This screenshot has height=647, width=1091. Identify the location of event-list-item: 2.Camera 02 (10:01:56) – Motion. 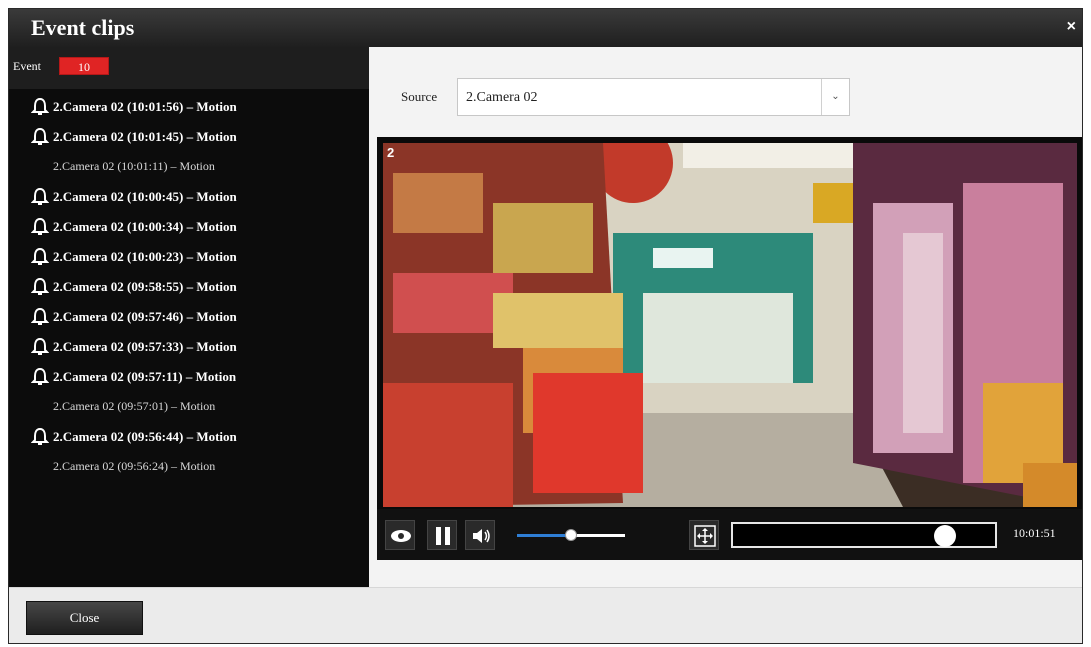
(189, 106).